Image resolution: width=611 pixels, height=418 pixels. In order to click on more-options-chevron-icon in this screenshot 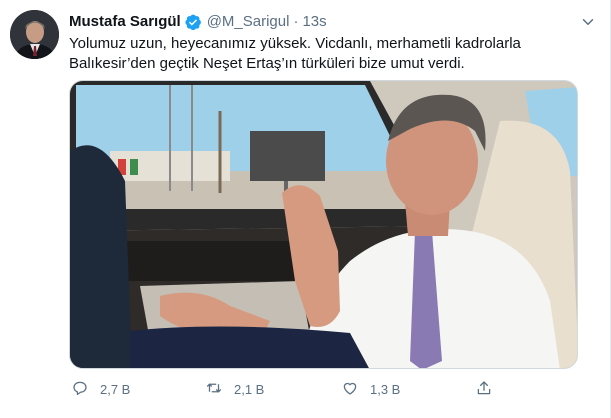, I will do `click(588, 22)`.